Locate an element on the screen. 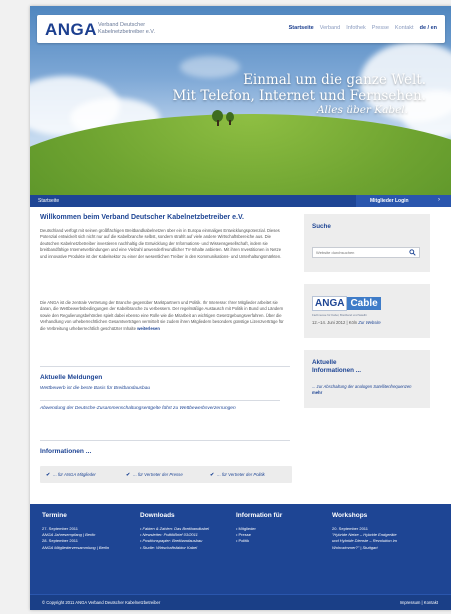  search-input is located at coordinates (361, 252).